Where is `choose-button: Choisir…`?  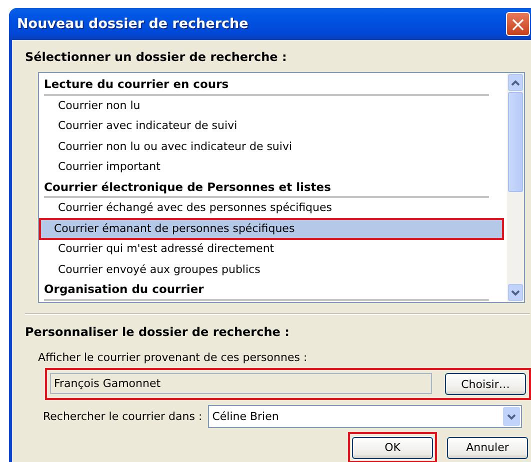 choose-button: Choisir… is located at coordinates (485, 384).